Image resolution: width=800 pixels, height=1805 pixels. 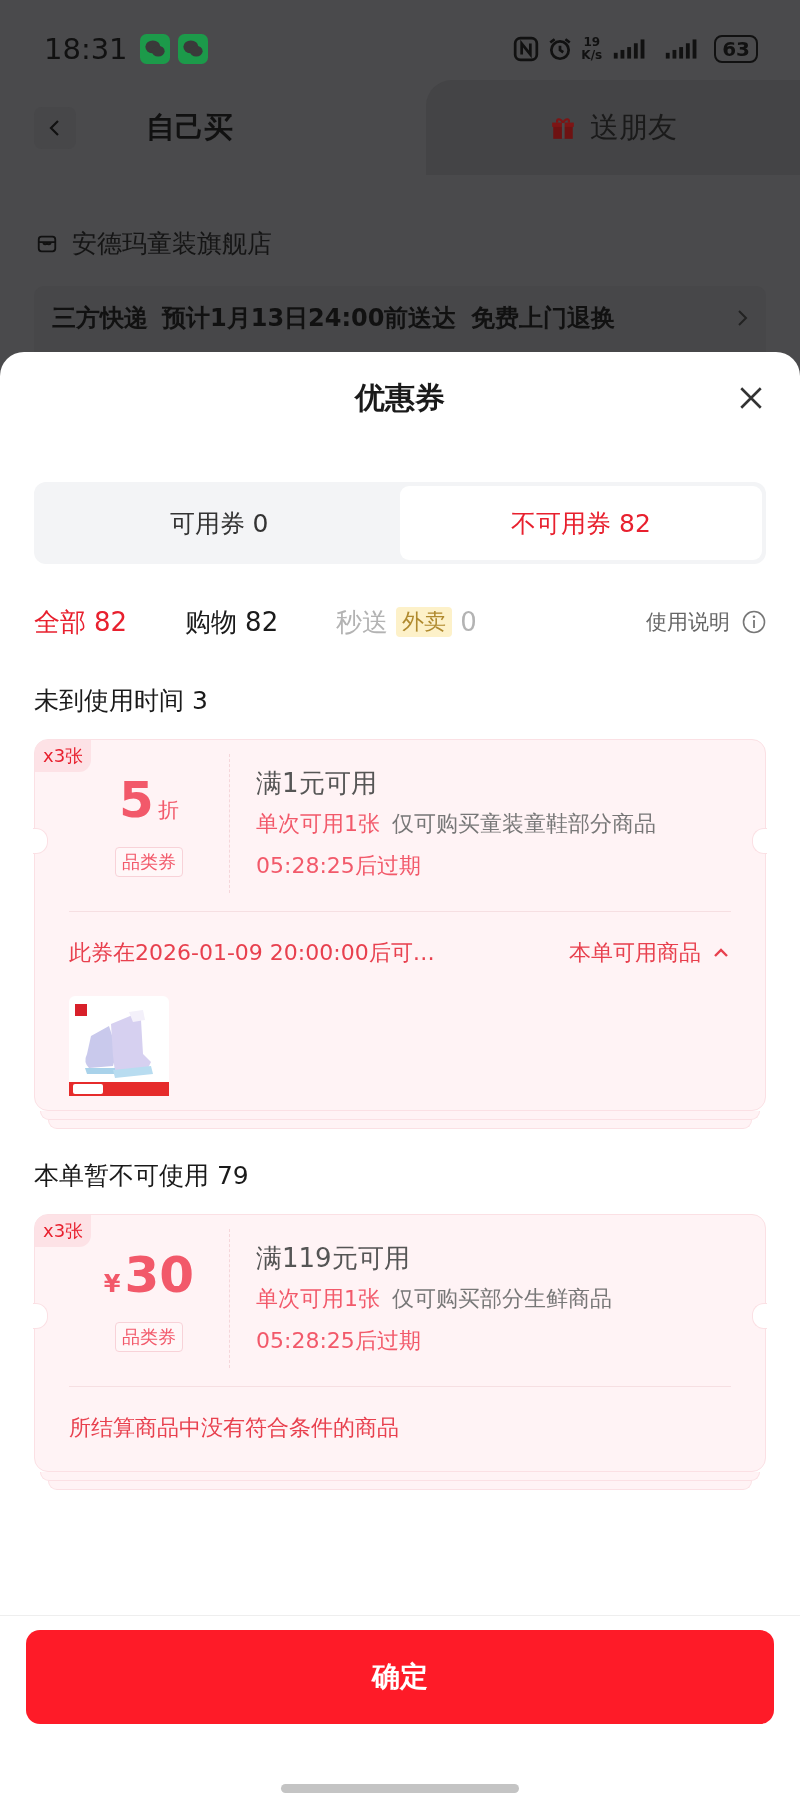 What do you see at coordinates (542, 318) in the screenshot?
I see `return-service: 免费上门退换` at bounding box center [542, 318].